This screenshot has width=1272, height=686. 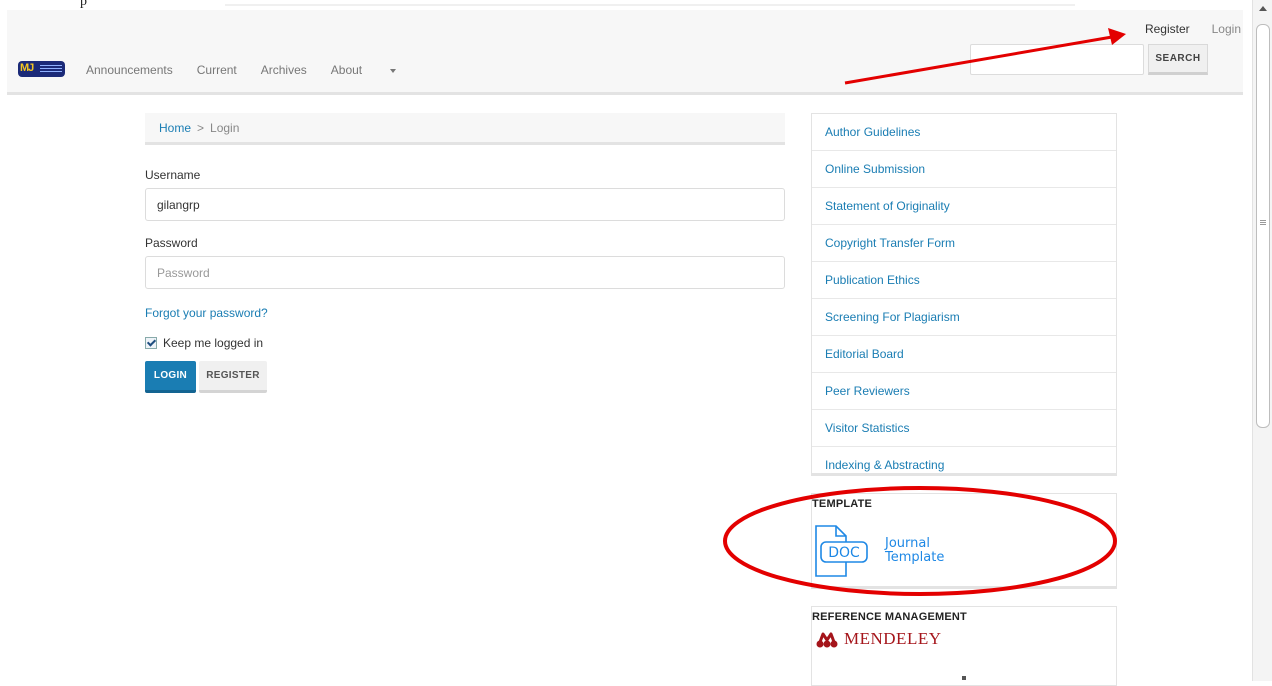 What do you see at coordinates (217, 70) in the screenshot?
I see `nav-current: Current` at bounding box center [217, 70].